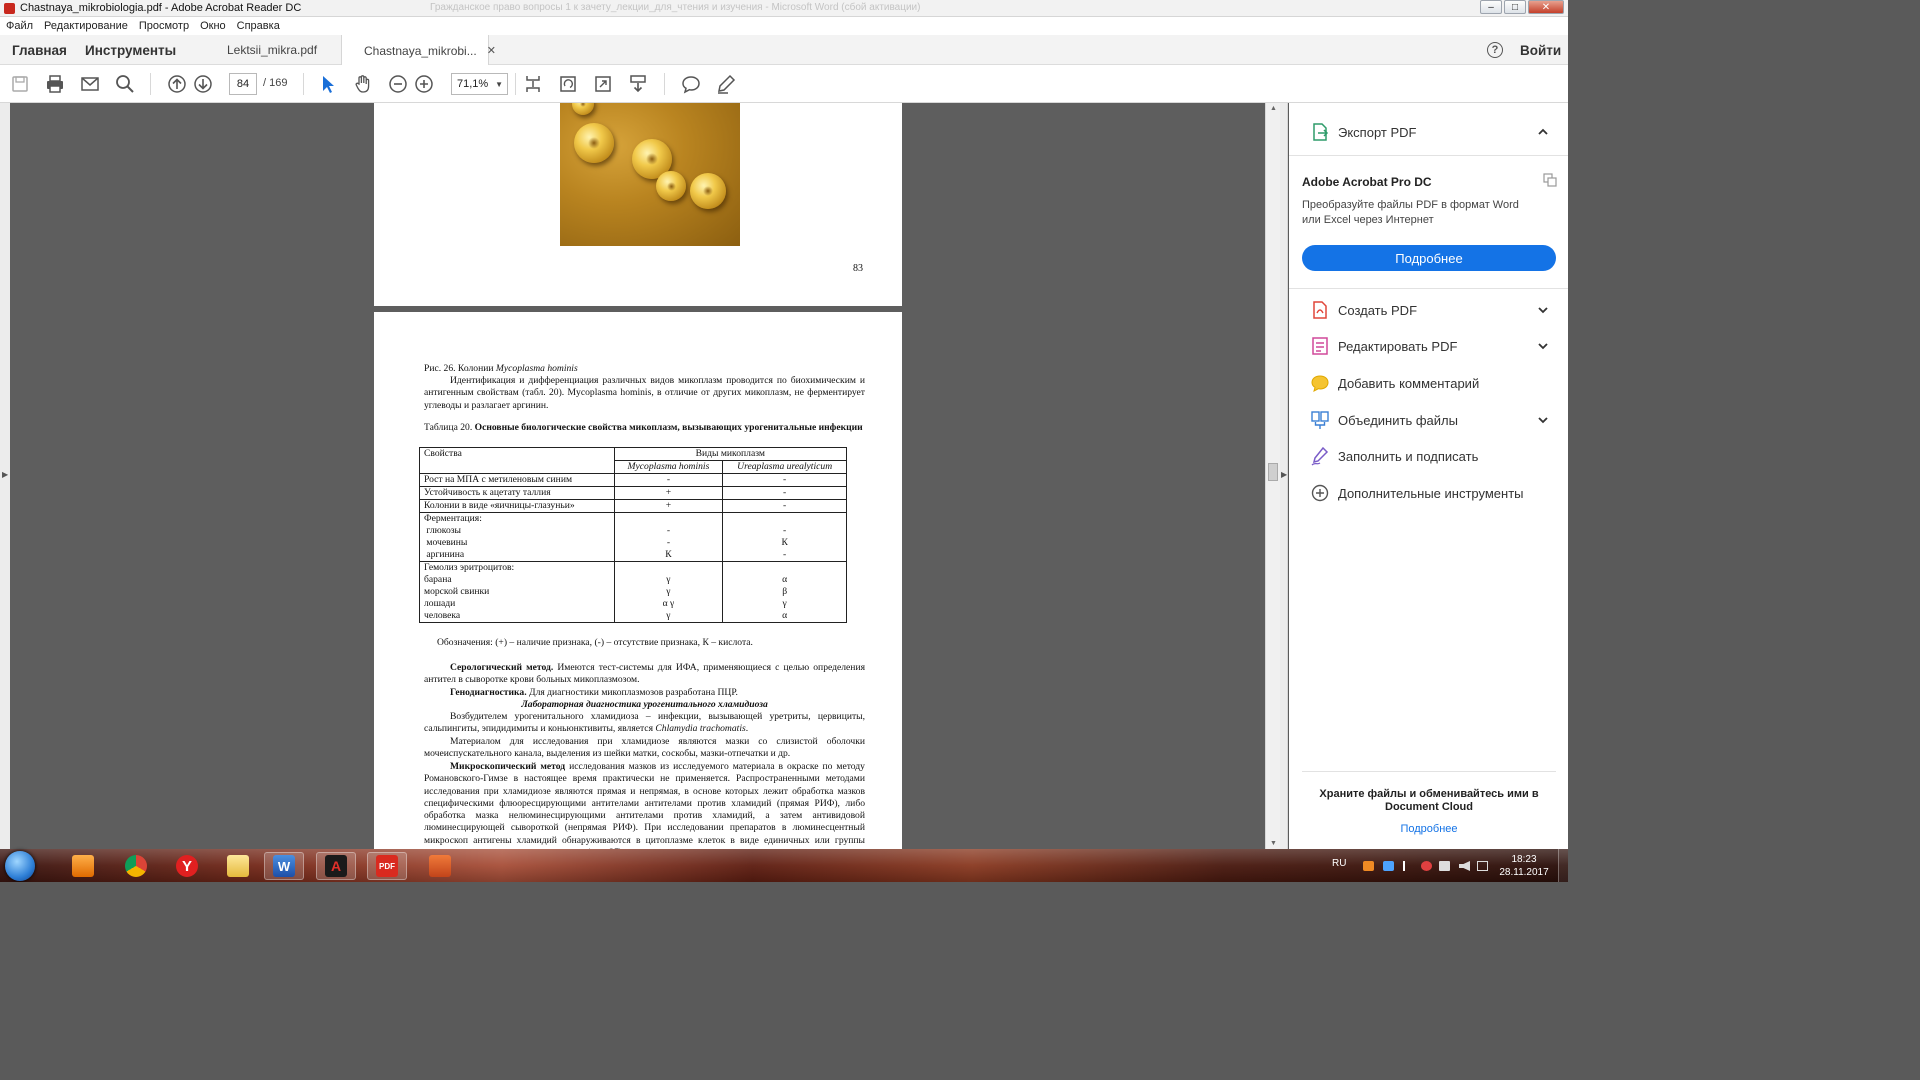  I want to click on table-header-ureaplasma: Ureaplasma urealyticum, so click(784, 467).